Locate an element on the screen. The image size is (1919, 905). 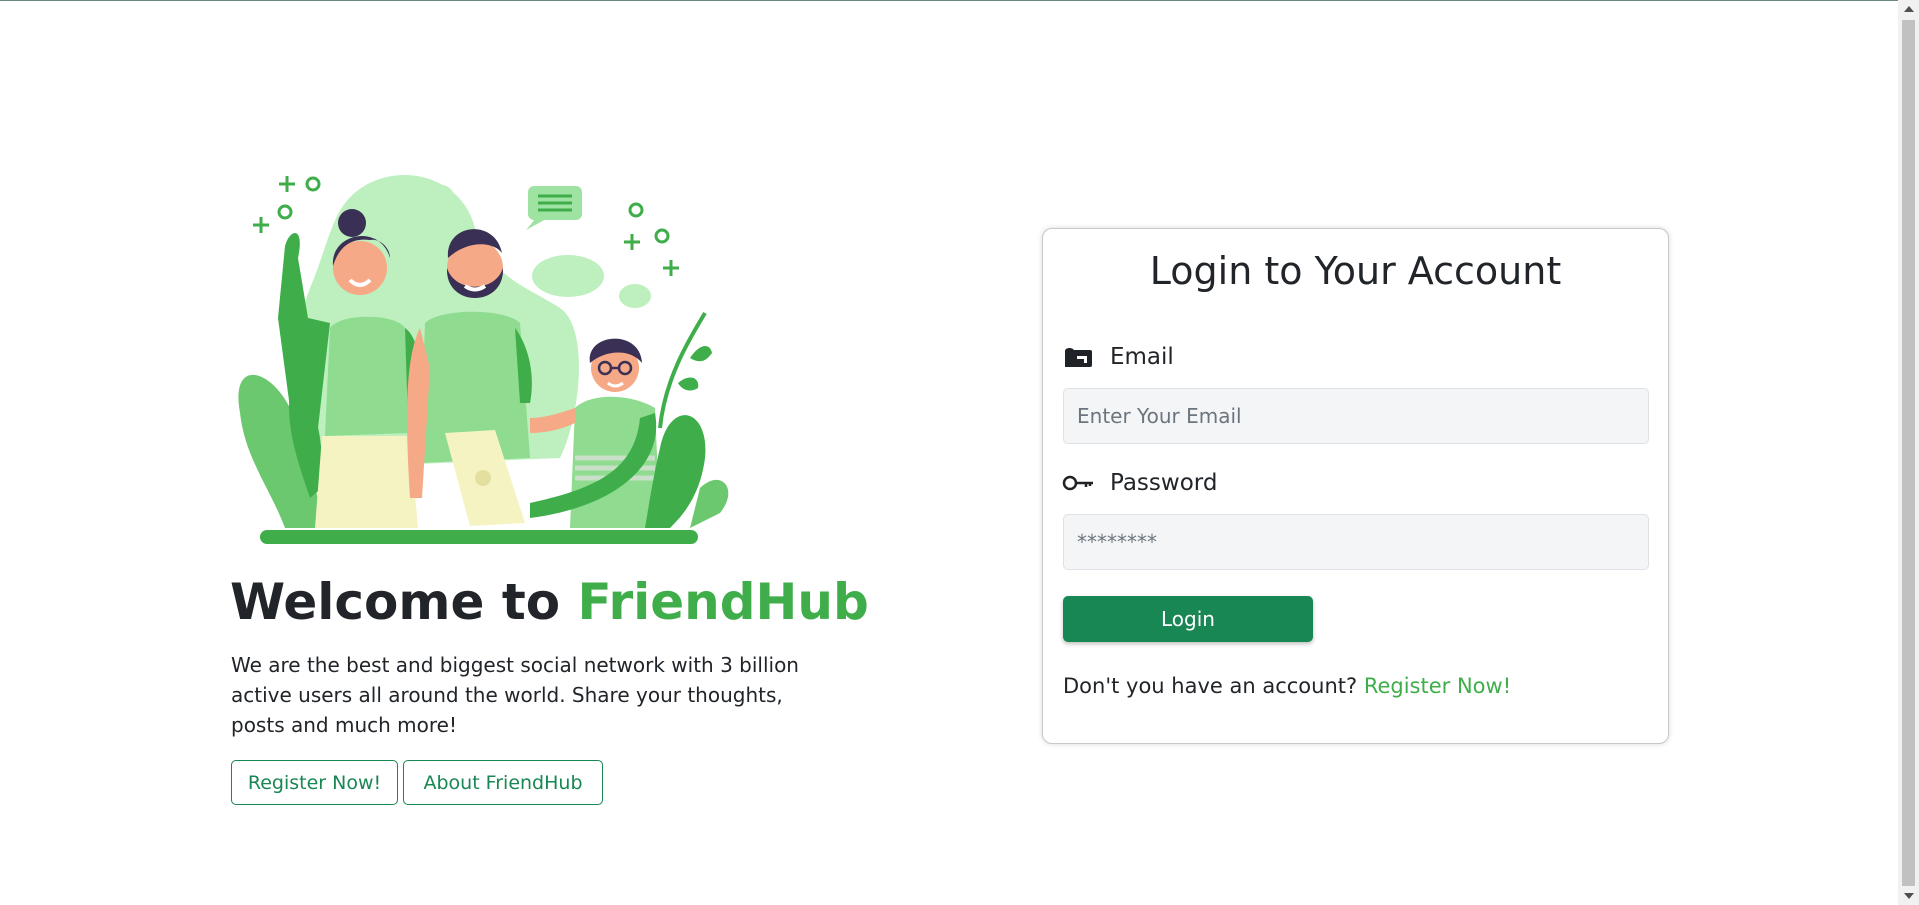
signup-prompt: Don't you have an account? is located at coordinates (1210, 686).